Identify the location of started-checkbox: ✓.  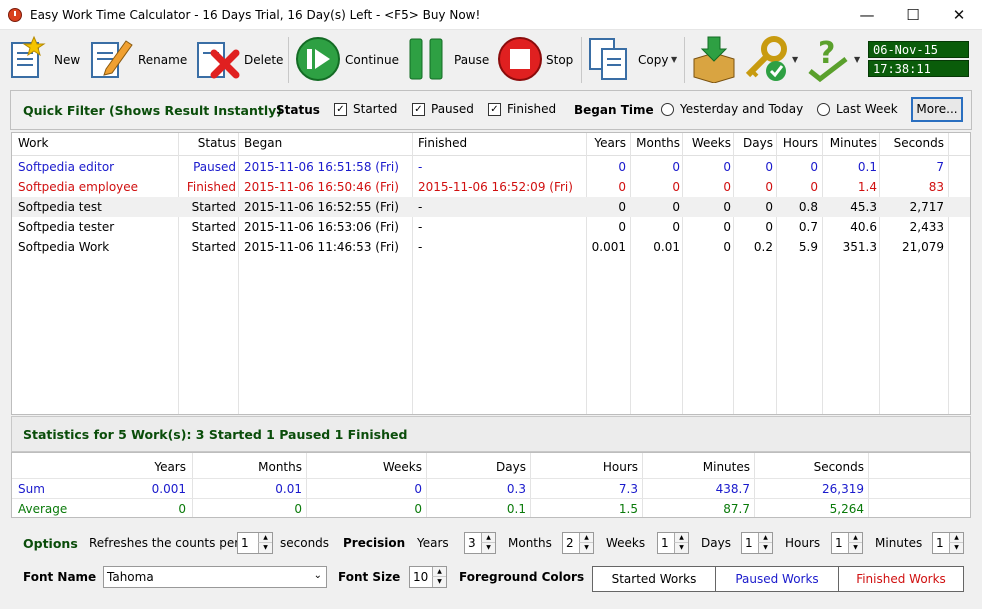
(340, 109).